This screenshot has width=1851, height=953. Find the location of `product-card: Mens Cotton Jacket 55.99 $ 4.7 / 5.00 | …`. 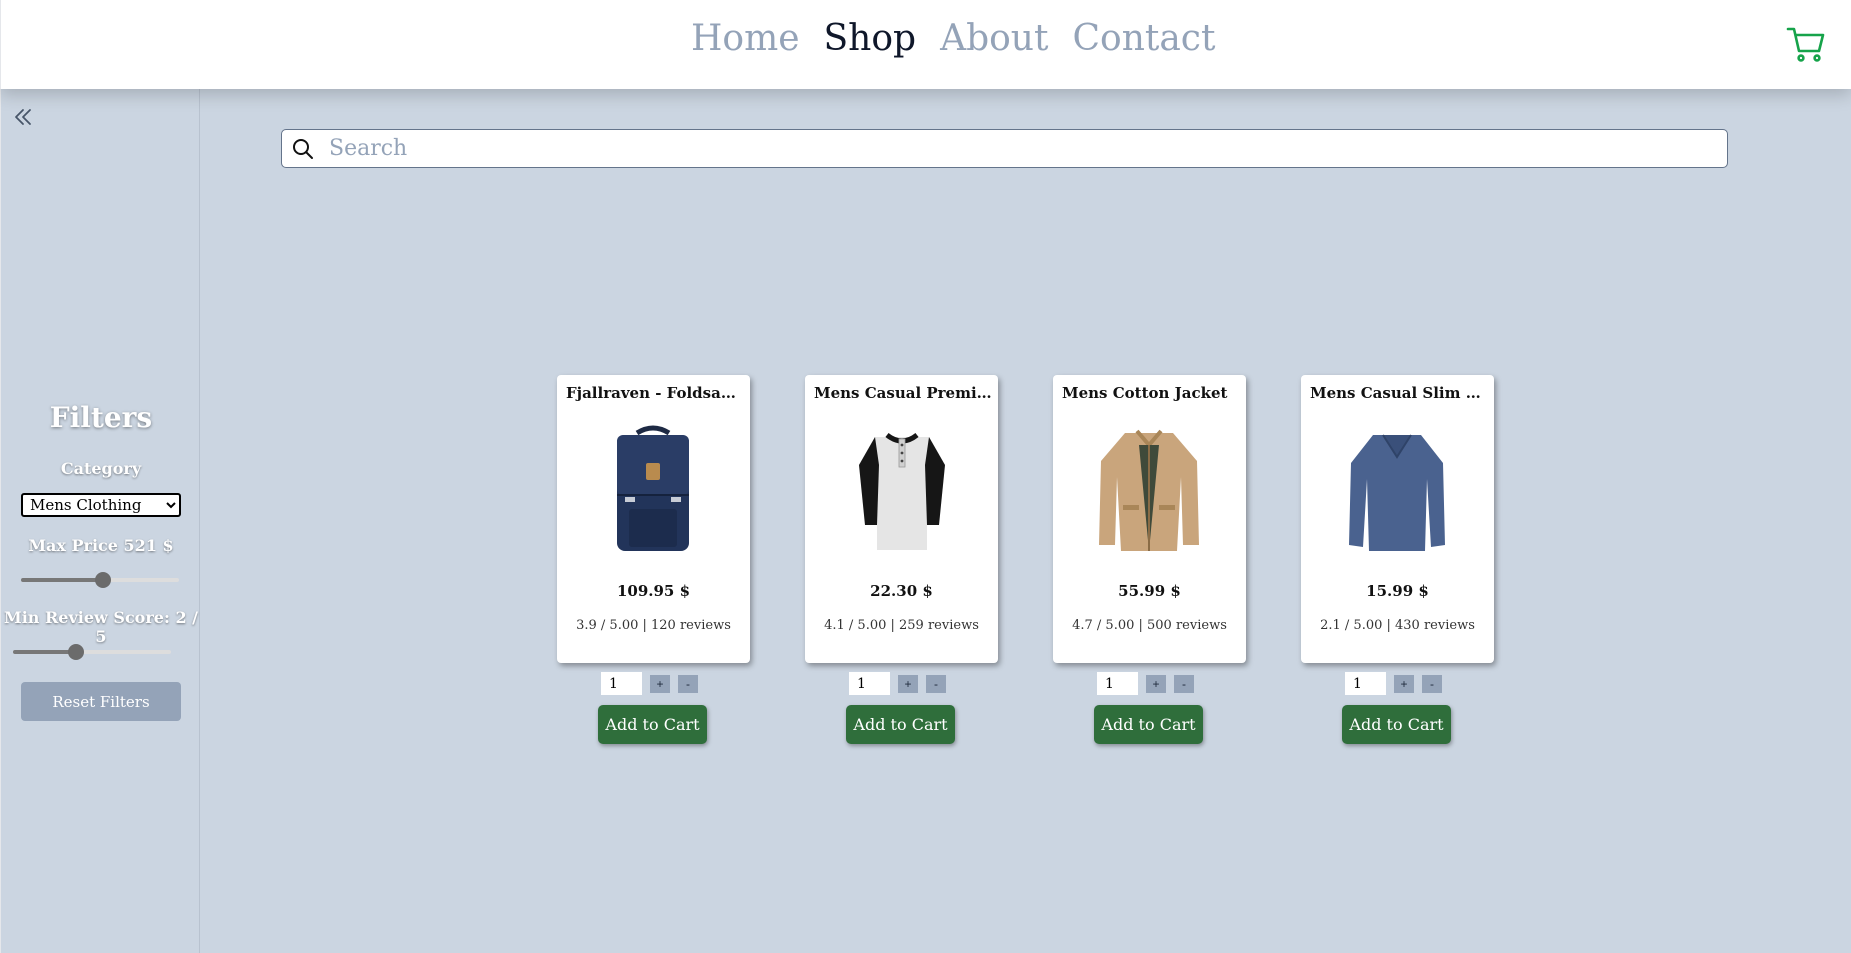

product-card: Mens Cotton Jacket 55.99 $ 4.7 / 5.00 | … is located at coordinates (1149, 519).